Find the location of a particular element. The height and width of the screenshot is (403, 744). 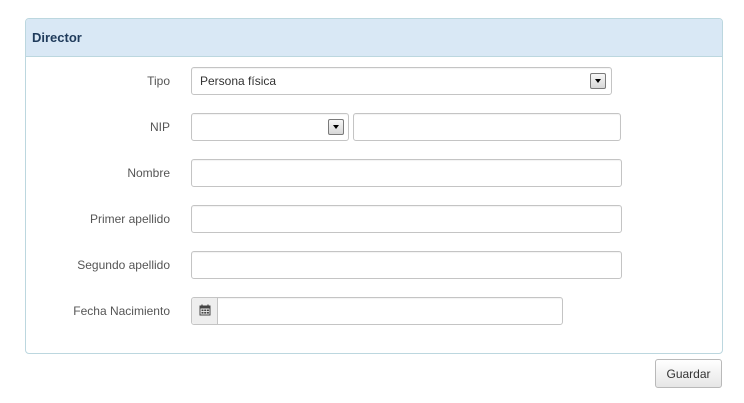

calendar-icon-glyph is located at coordinates (205, 310).